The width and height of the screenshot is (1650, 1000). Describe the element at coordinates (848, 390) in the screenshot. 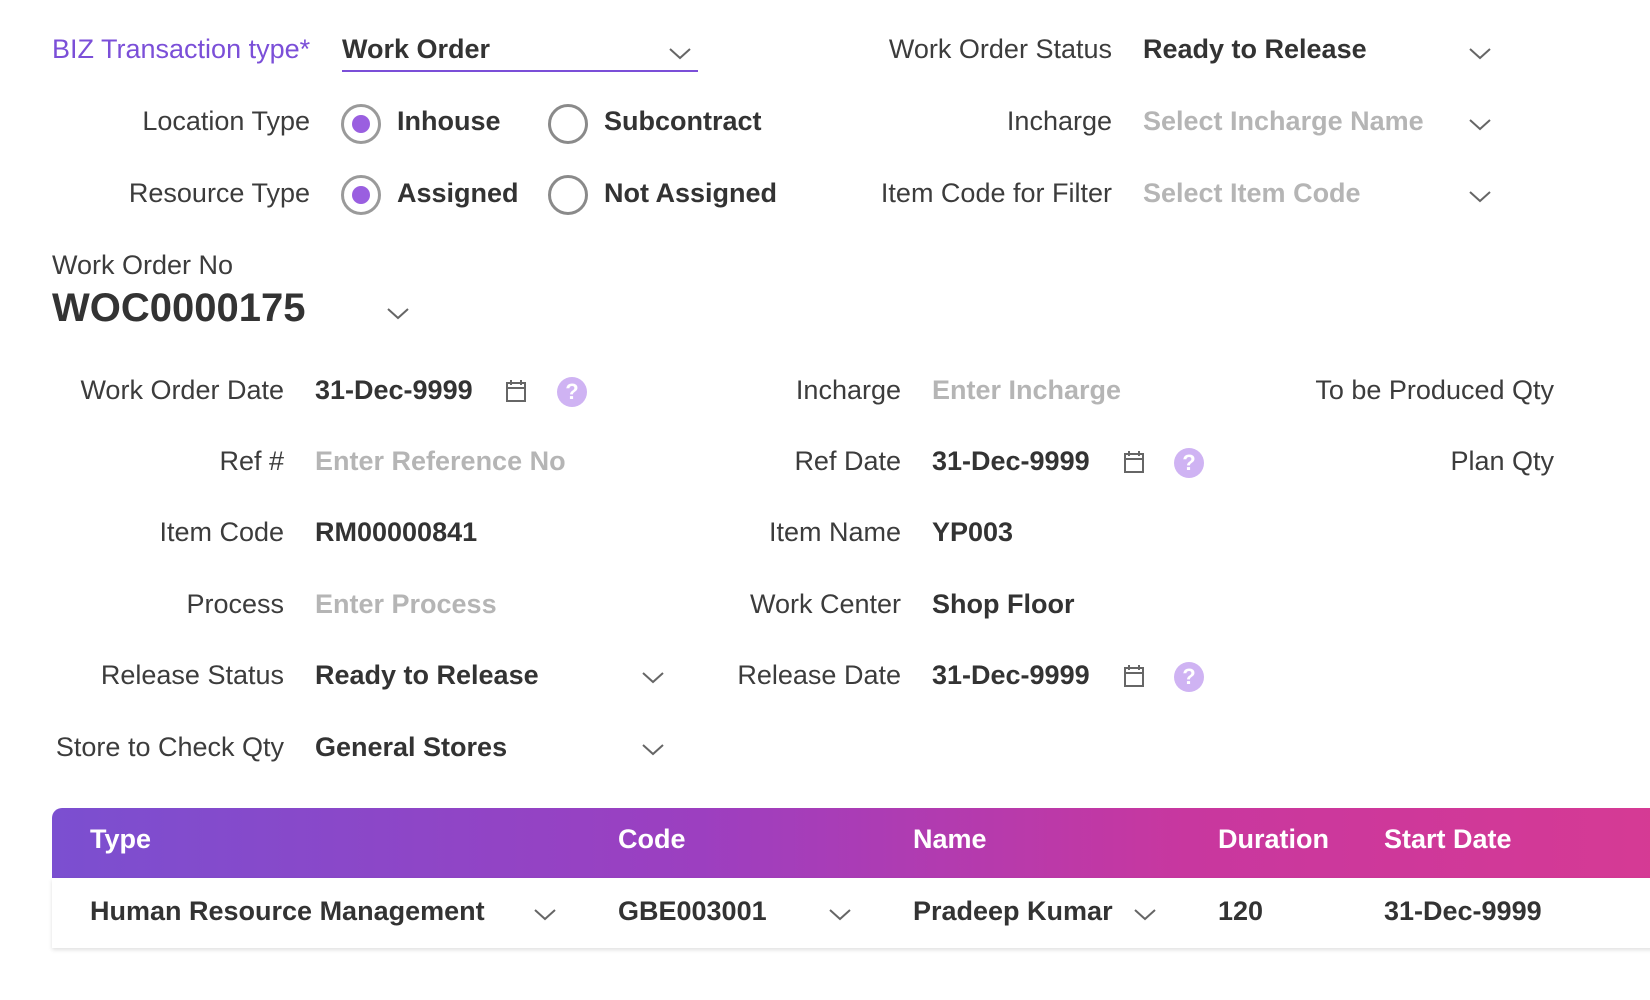

I see `incharge-label: Incharge` at that location.